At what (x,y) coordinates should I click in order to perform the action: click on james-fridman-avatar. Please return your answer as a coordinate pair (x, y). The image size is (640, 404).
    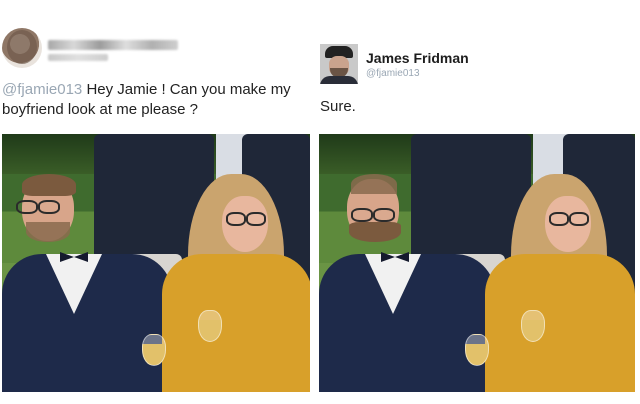
    Looking at the image, I should click on (339, 64).